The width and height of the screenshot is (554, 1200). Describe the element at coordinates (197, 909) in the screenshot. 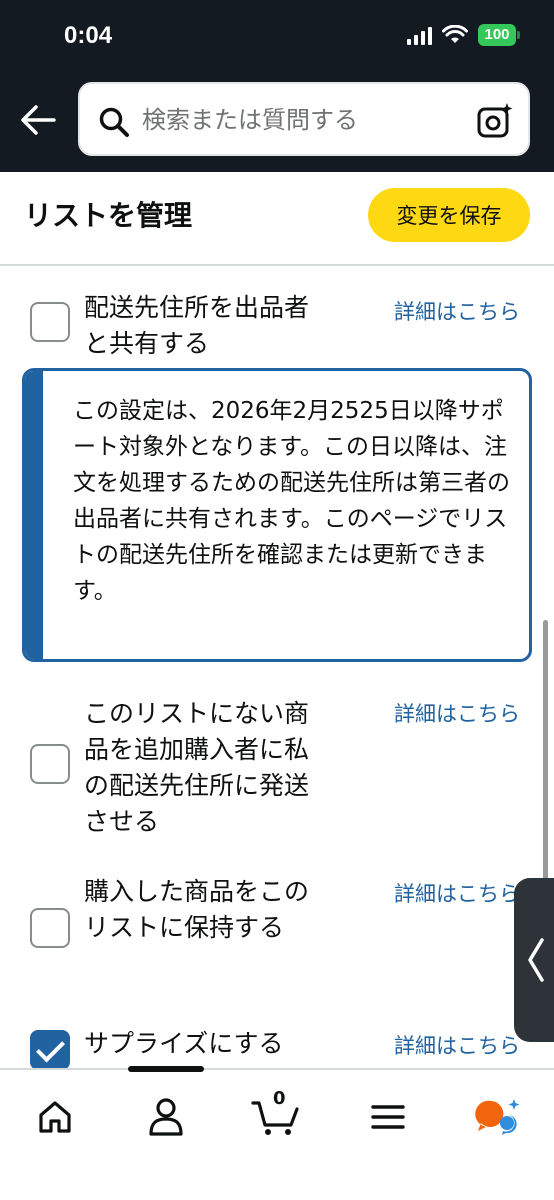

I see `setting-label: 購入した商品をこのリストに保持する` at that location.